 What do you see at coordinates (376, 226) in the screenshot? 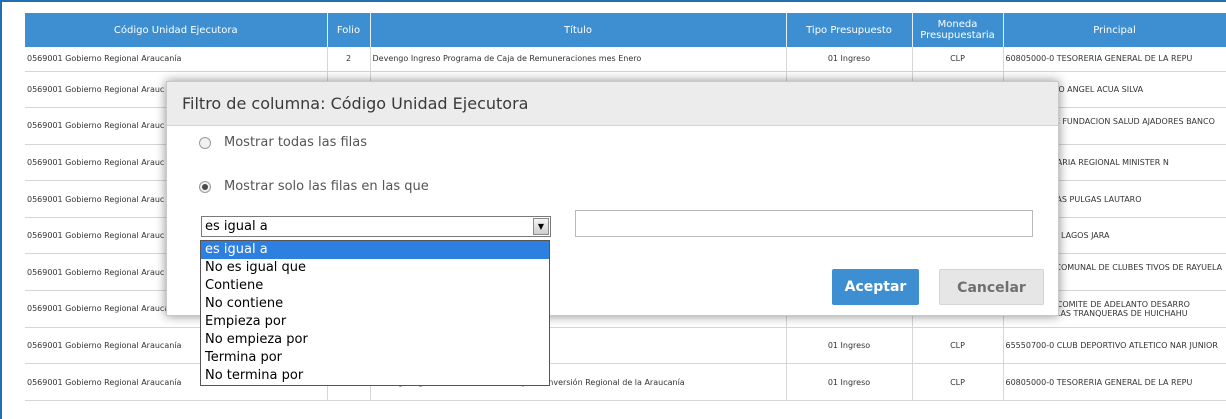
I see `operator-select: es igual a ▼` at bounding box center [376, 226].